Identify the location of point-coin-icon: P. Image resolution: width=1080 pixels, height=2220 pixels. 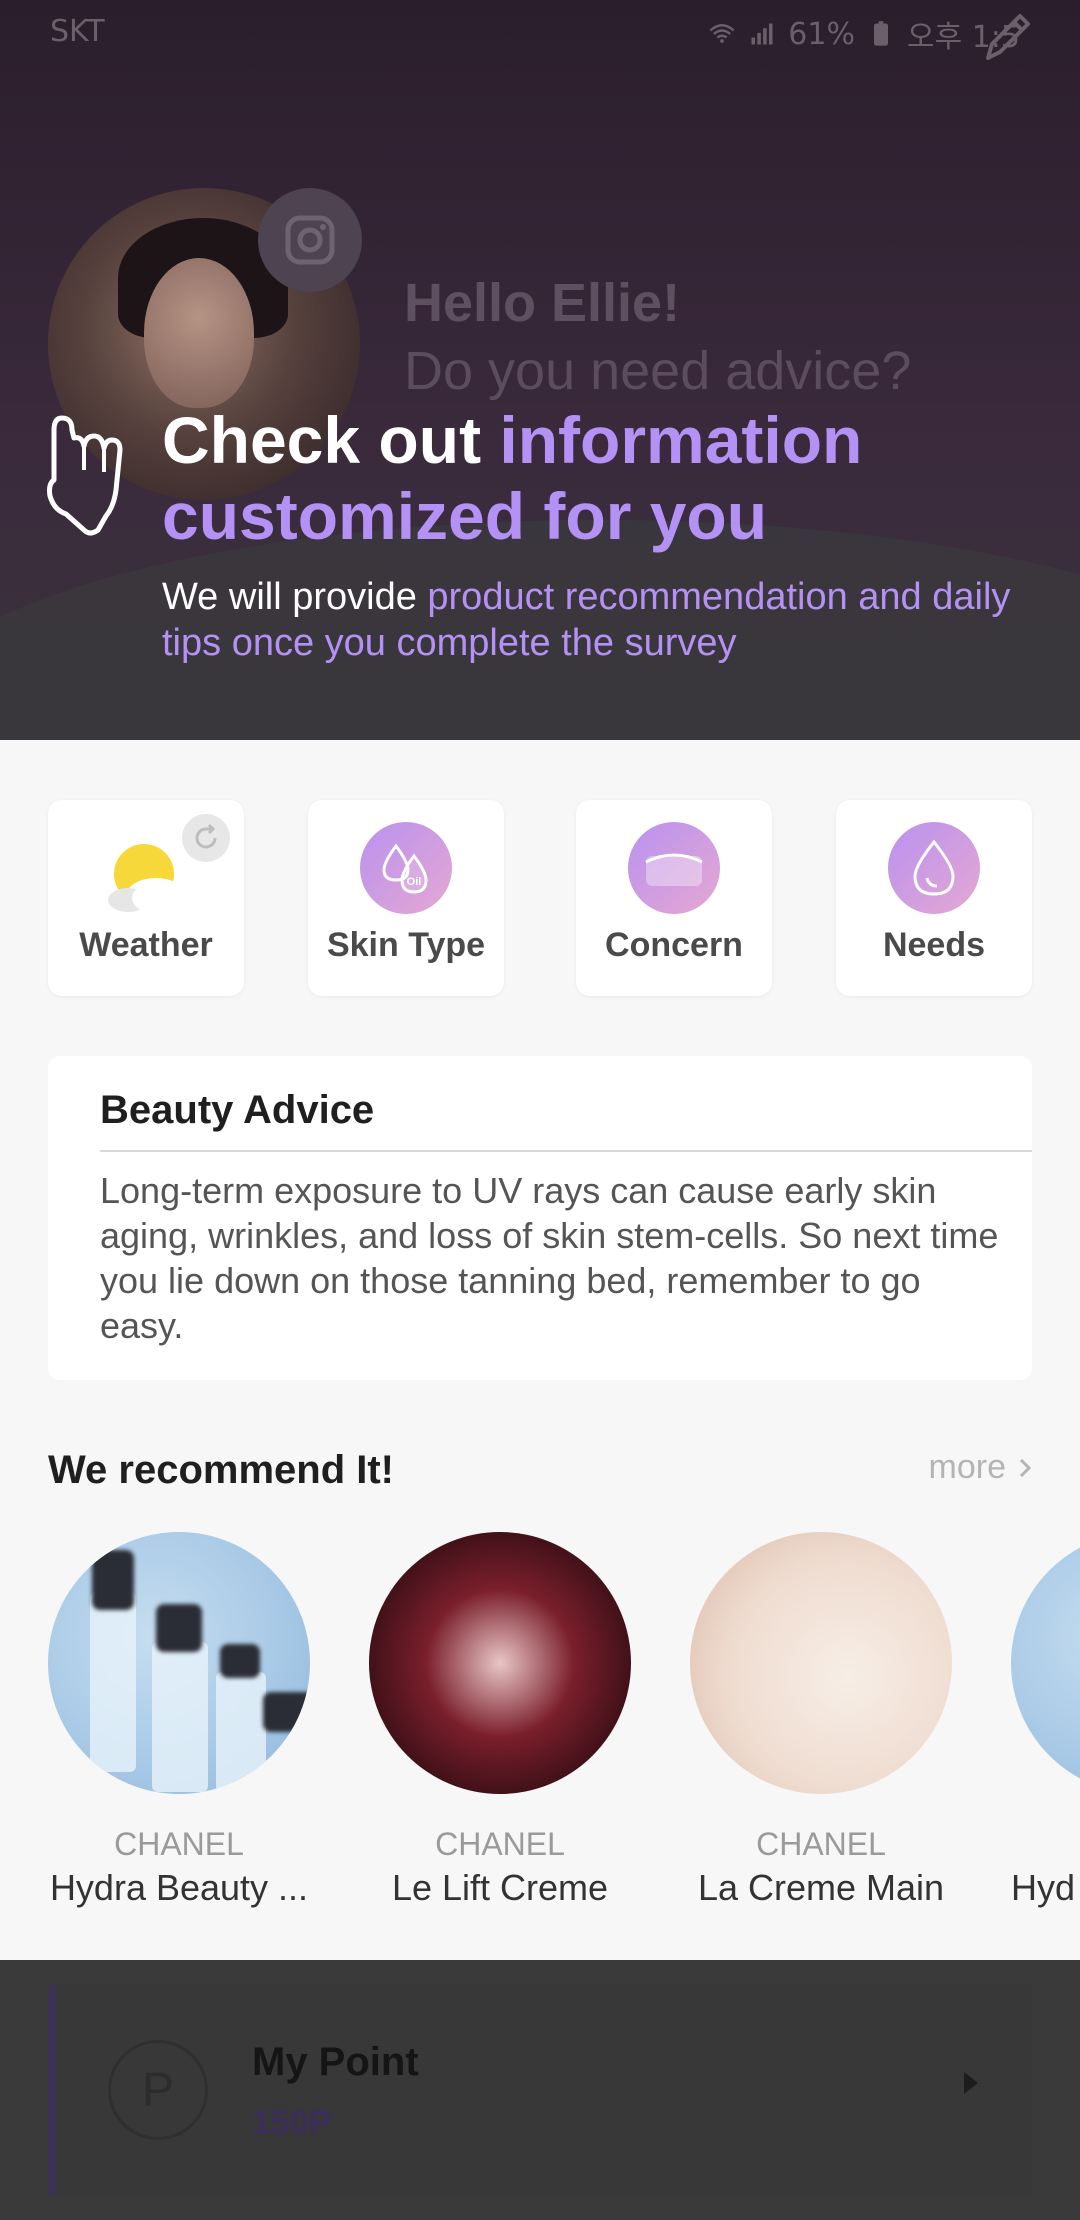
(158, 2090).